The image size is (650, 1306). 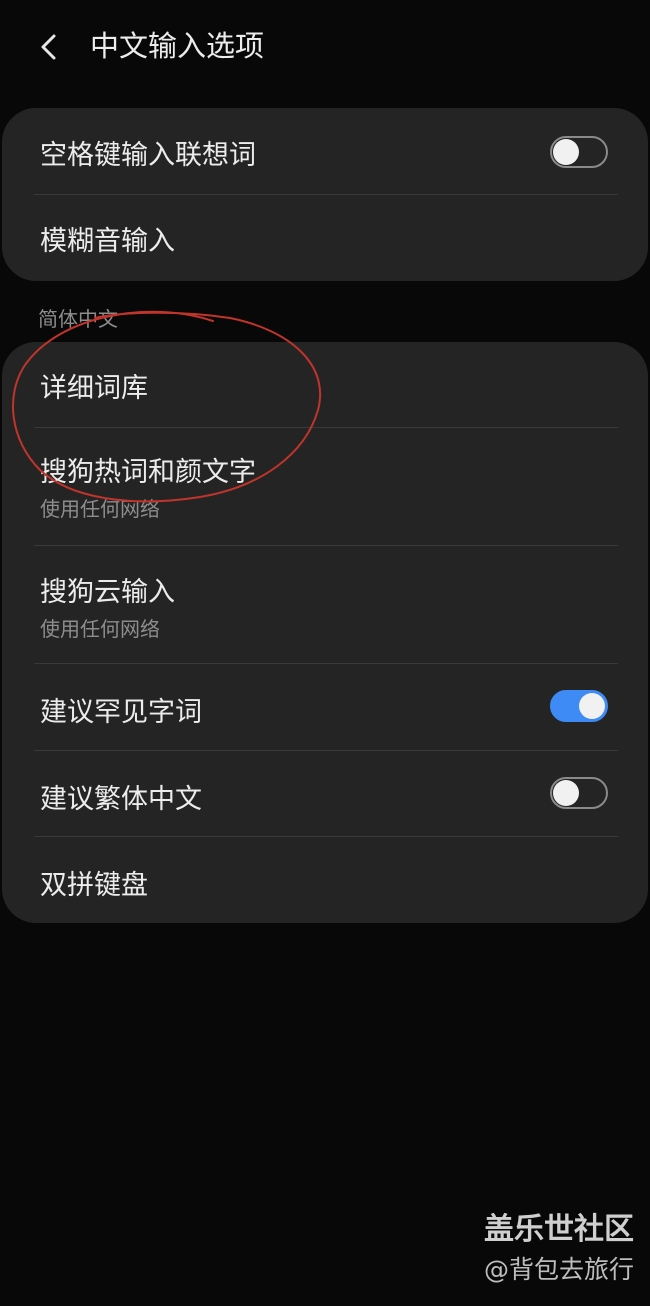 What do you see at coordinates (325, 707) in the screenshot?
I see `setting-row-rare-words: 建议罕见字词` at bounding box center [325, 707].